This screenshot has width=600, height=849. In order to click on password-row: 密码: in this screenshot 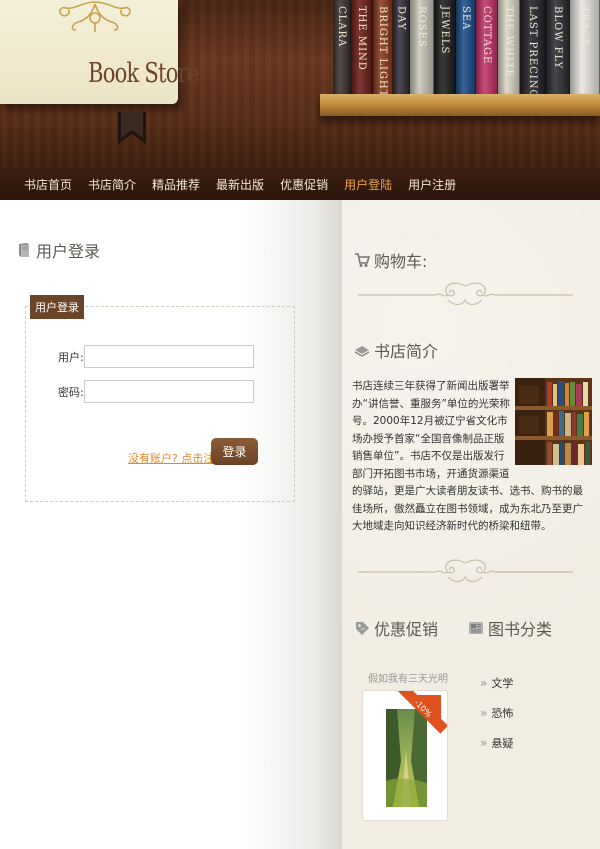, I will do `click(156, 391)`.